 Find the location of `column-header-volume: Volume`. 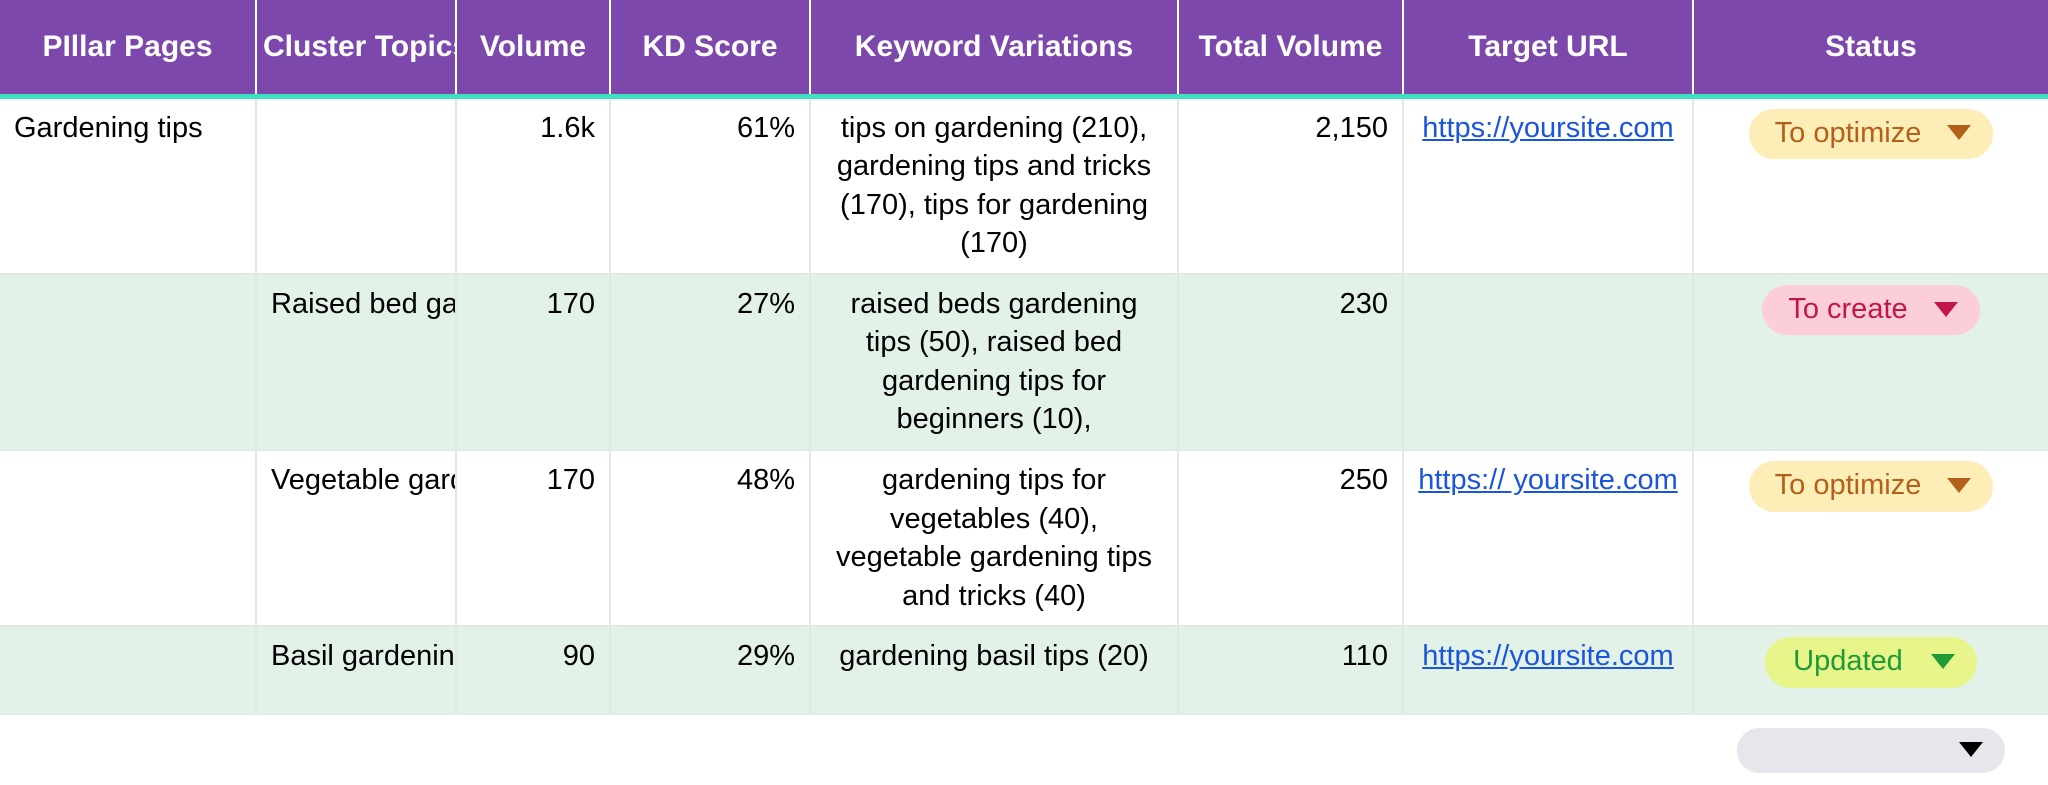

column-header-volume: Volume is located at coordinates (533, 49).